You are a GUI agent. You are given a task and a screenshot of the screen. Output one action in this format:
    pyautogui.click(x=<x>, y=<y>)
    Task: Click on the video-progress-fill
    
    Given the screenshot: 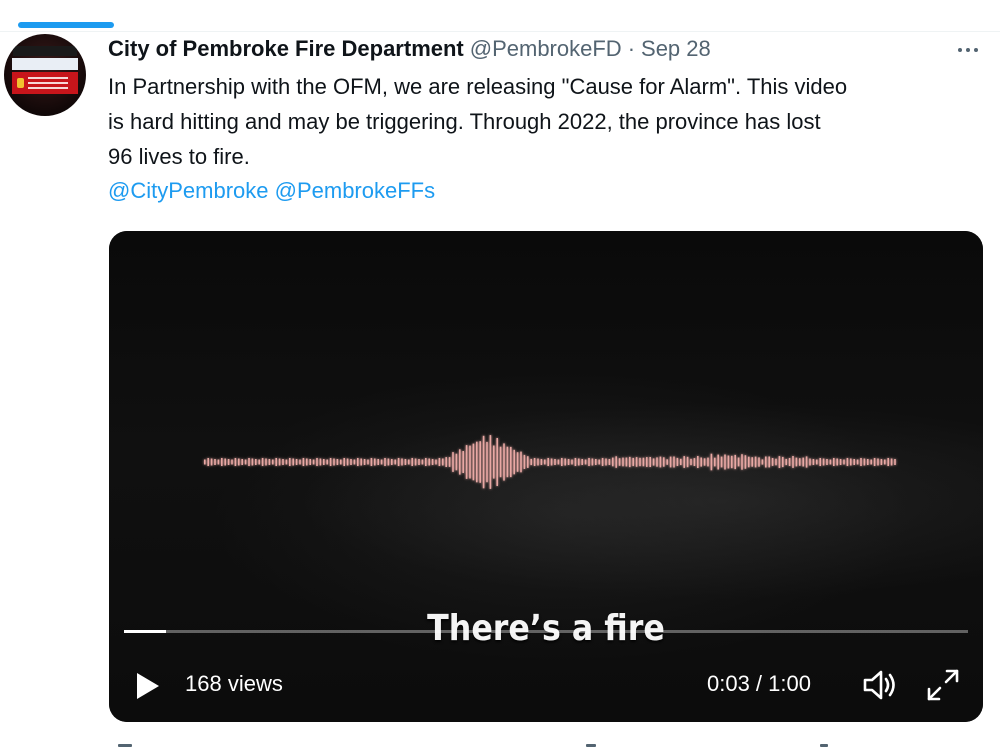 What is the action you would take?
    pyautogui.click(x=145, y=631)
    